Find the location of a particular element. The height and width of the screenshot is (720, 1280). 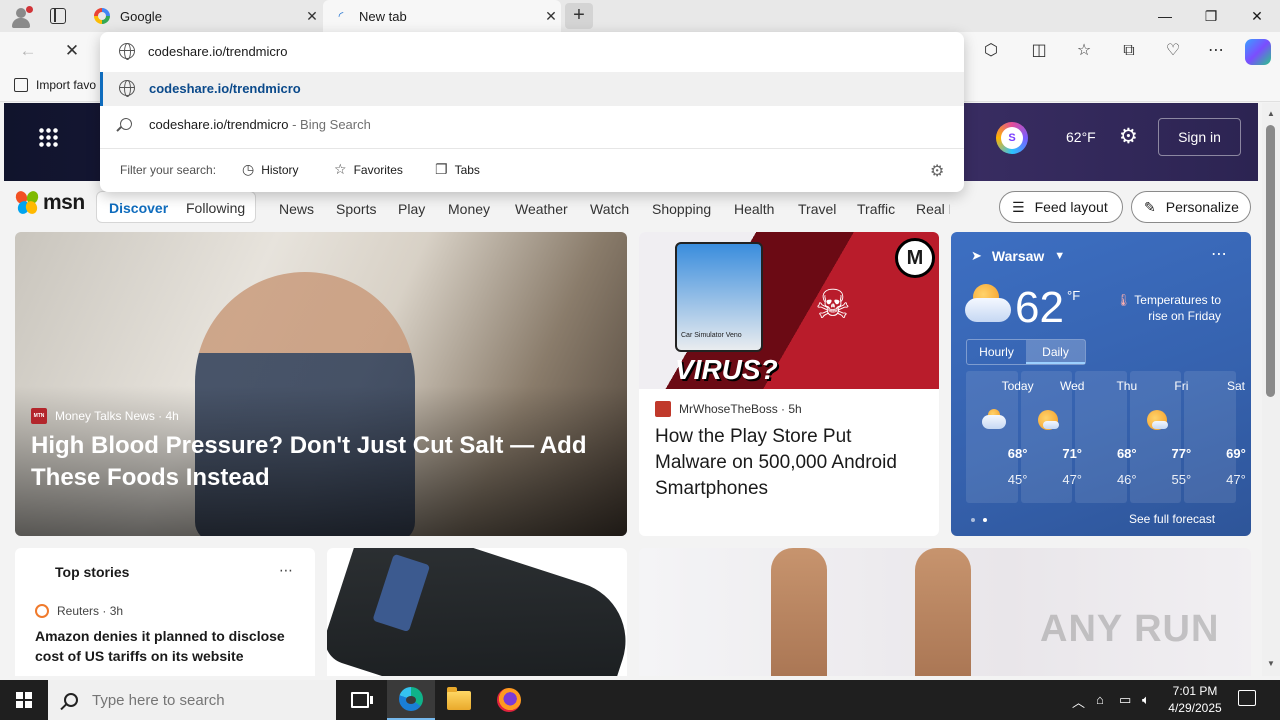

favorites-star-icon: ☆ is located at coordinates (1084, 51).